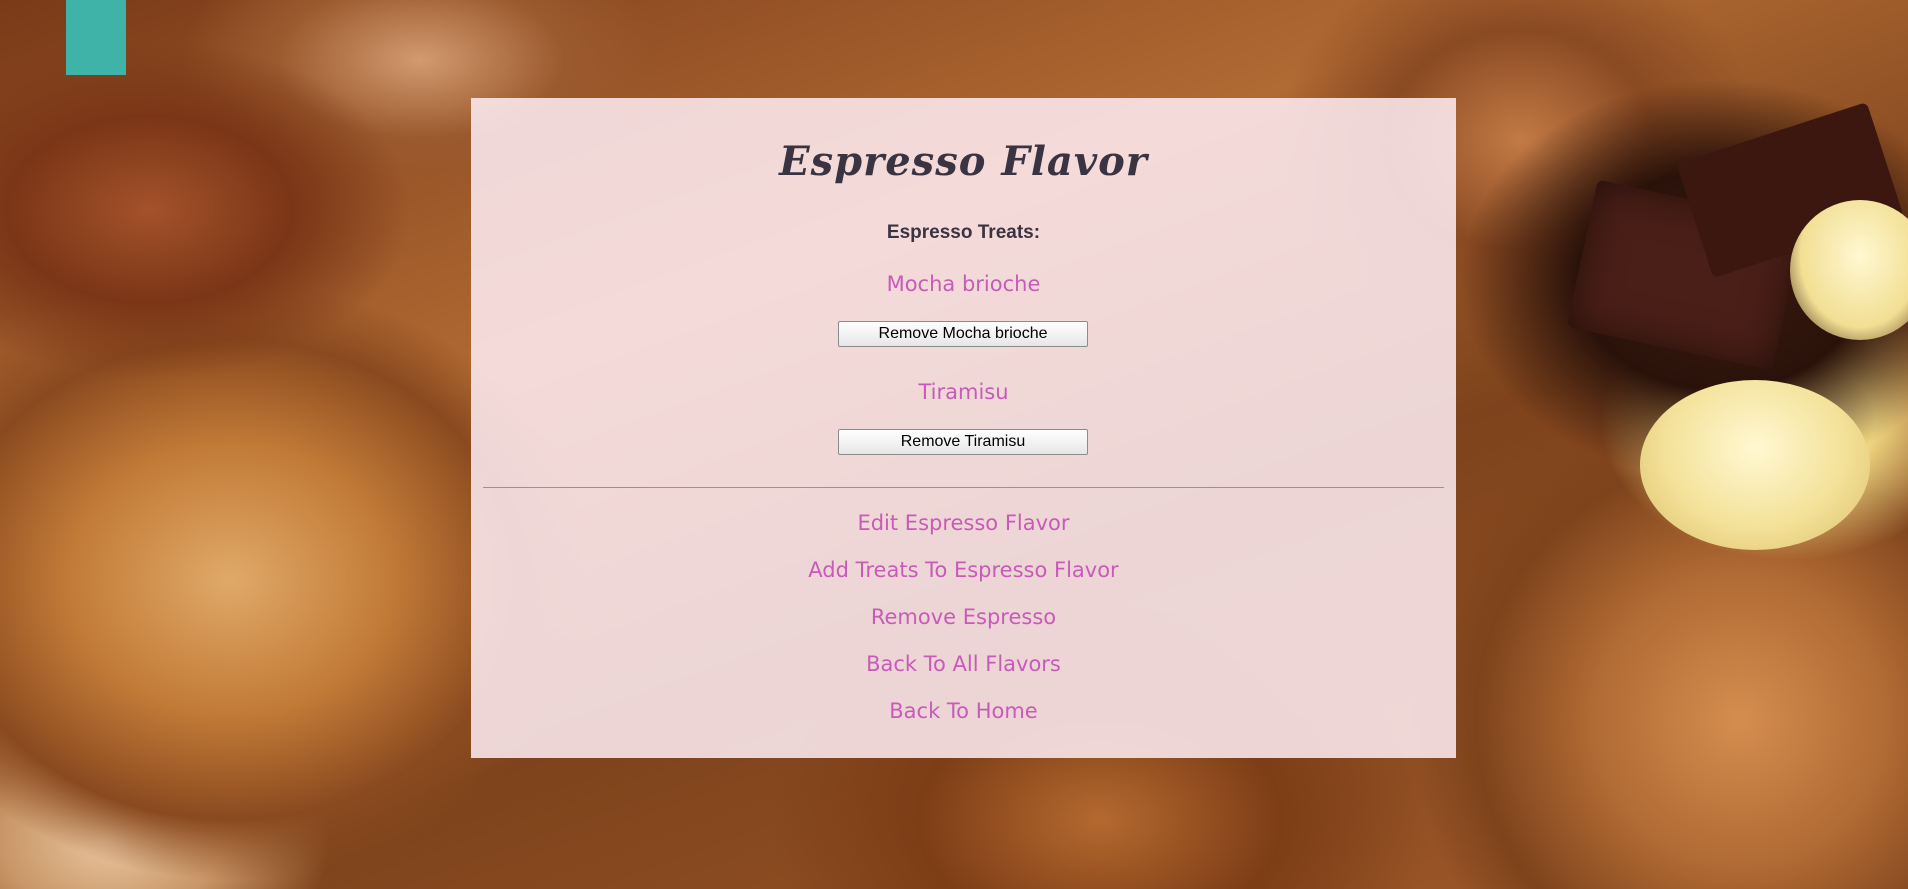 The width and height of the screenshot is (1908, 889). Describe the element at coordinates (963, 523) in the screenshot. I see `edit-flavor-link: Edit Espresso Flavor` at that location.